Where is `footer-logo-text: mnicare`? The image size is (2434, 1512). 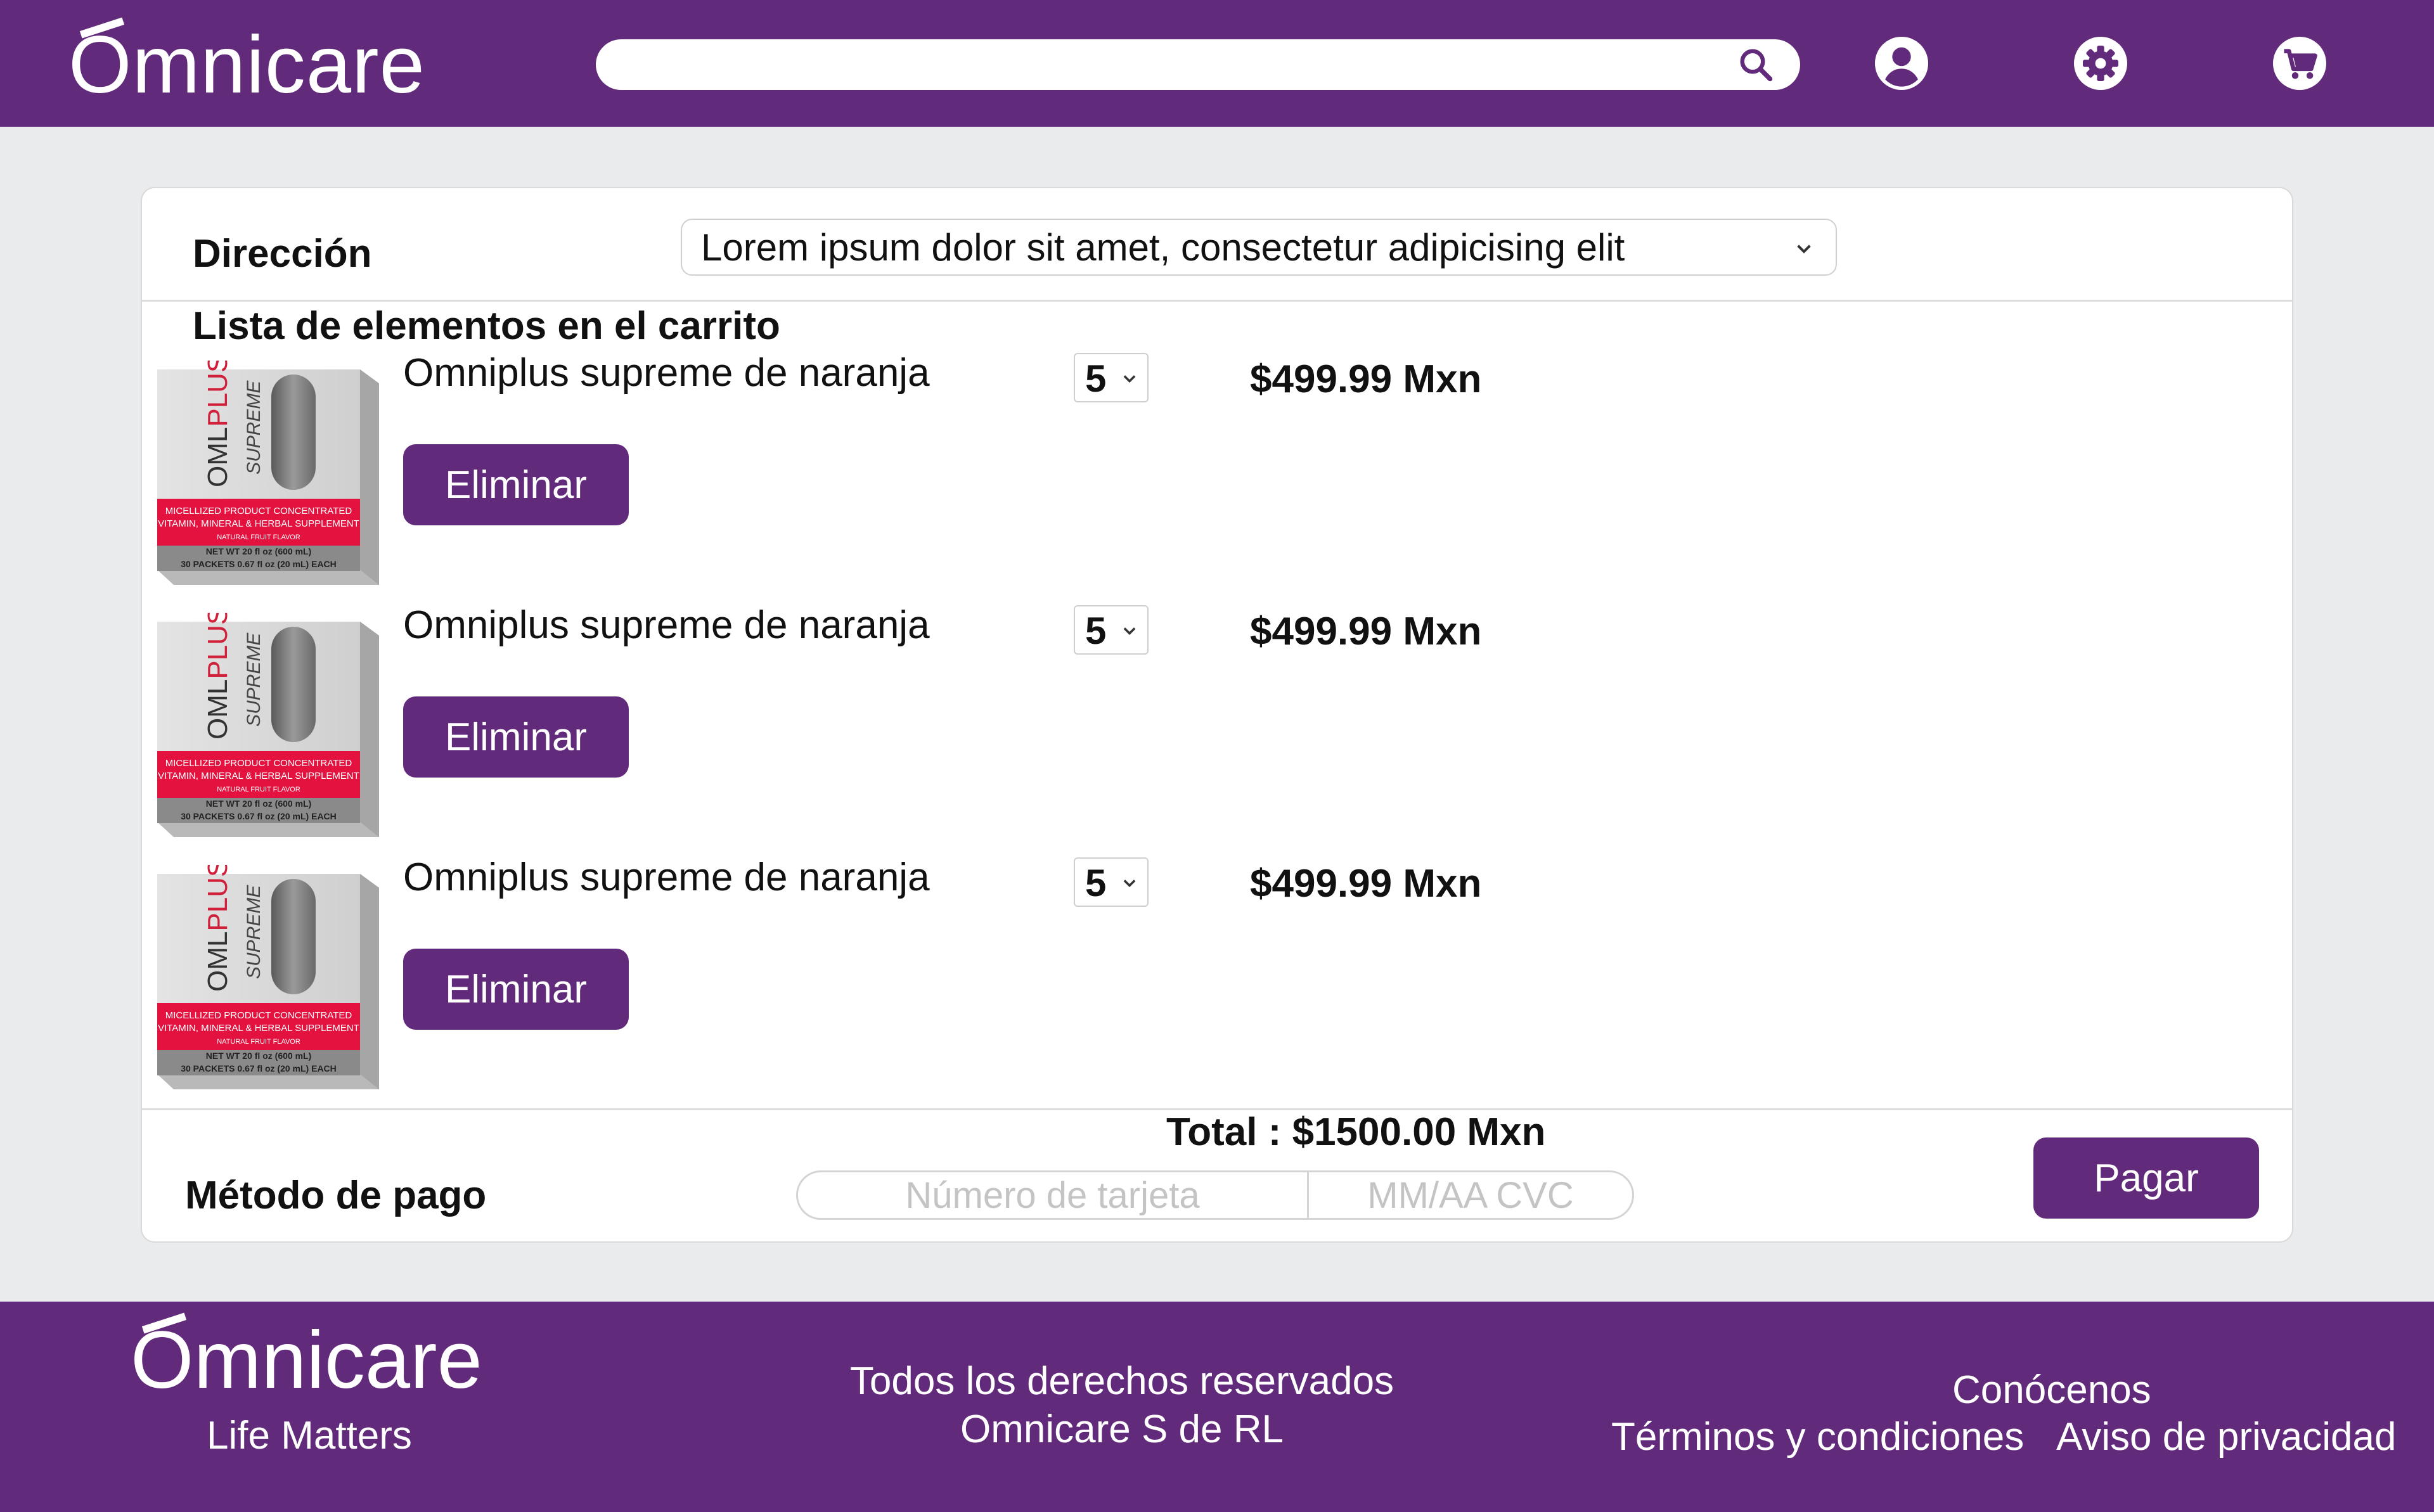
footer-logo-text: mnicare is located at coordinates (338, 1360).